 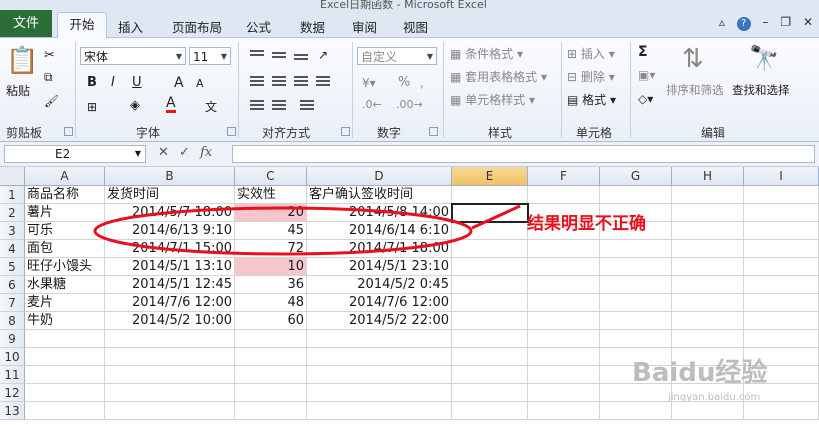 What do you see at coordinates (271, 176) in the screenshot?
I see `column-header-c: C` at bounding box center [271, 176].